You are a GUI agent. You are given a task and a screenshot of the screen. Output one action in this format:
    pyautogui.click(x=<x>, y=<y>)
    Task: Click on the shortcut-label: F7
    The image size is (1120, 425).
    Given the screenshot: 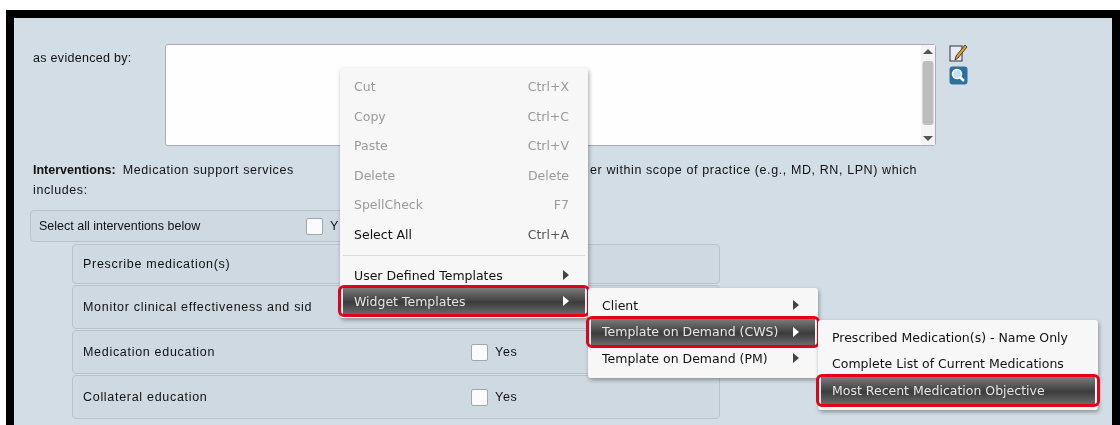 What is the action you would take?
    pyautogui.click(x=561, y=205)
    